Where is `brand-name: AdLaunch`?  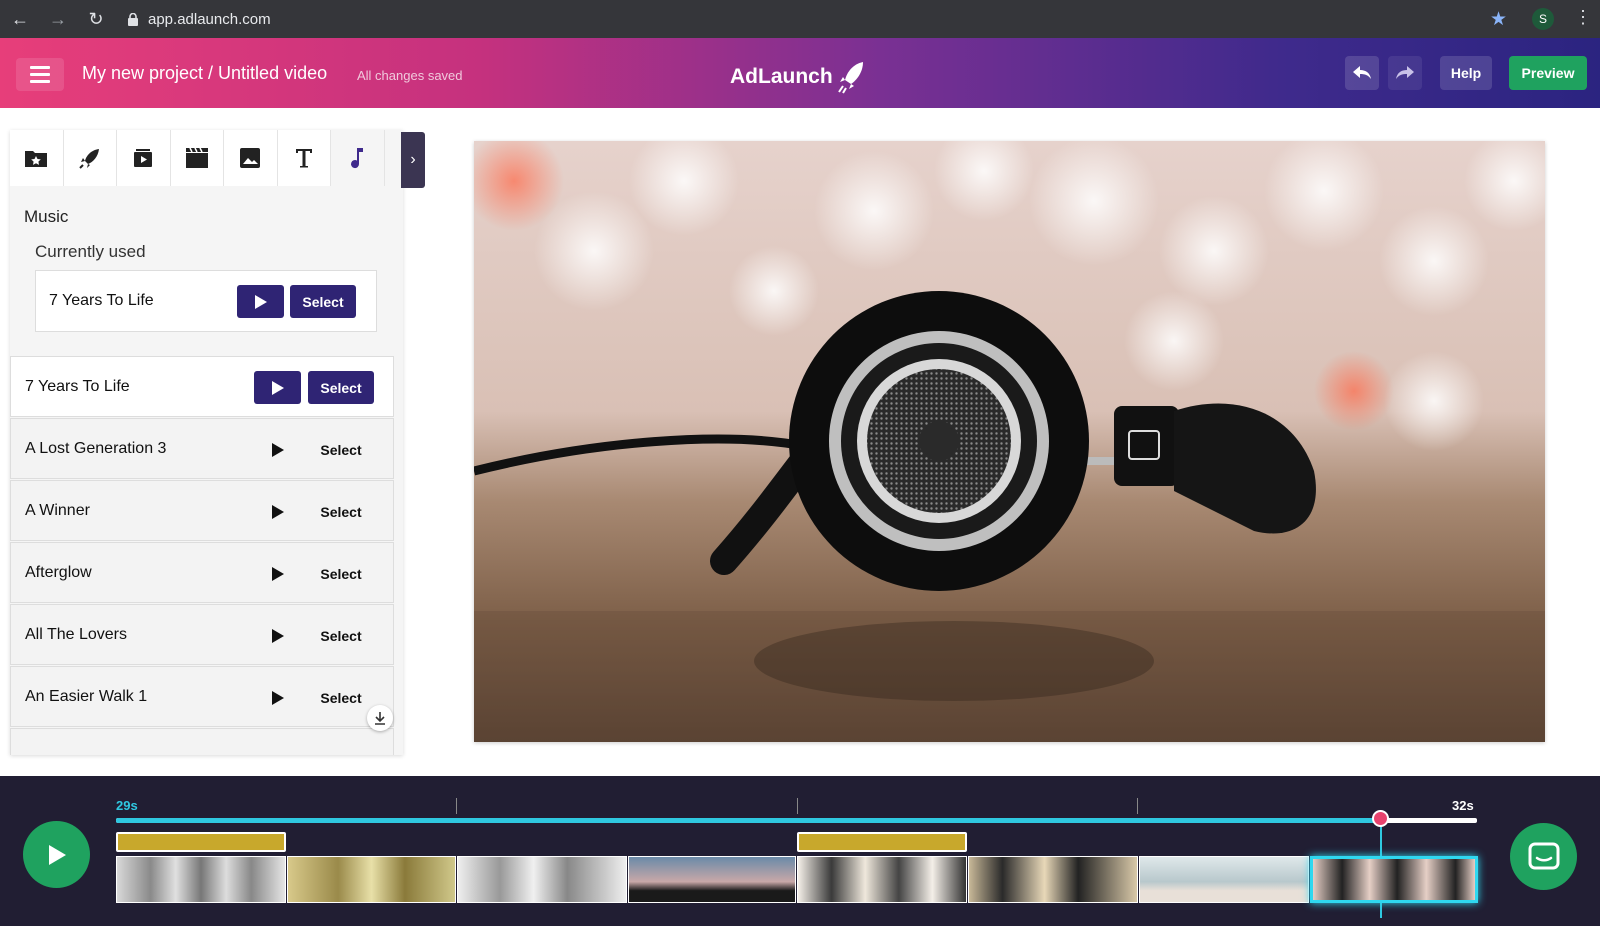
brand-name: AdLaunch is located at coordinates (781, 76).